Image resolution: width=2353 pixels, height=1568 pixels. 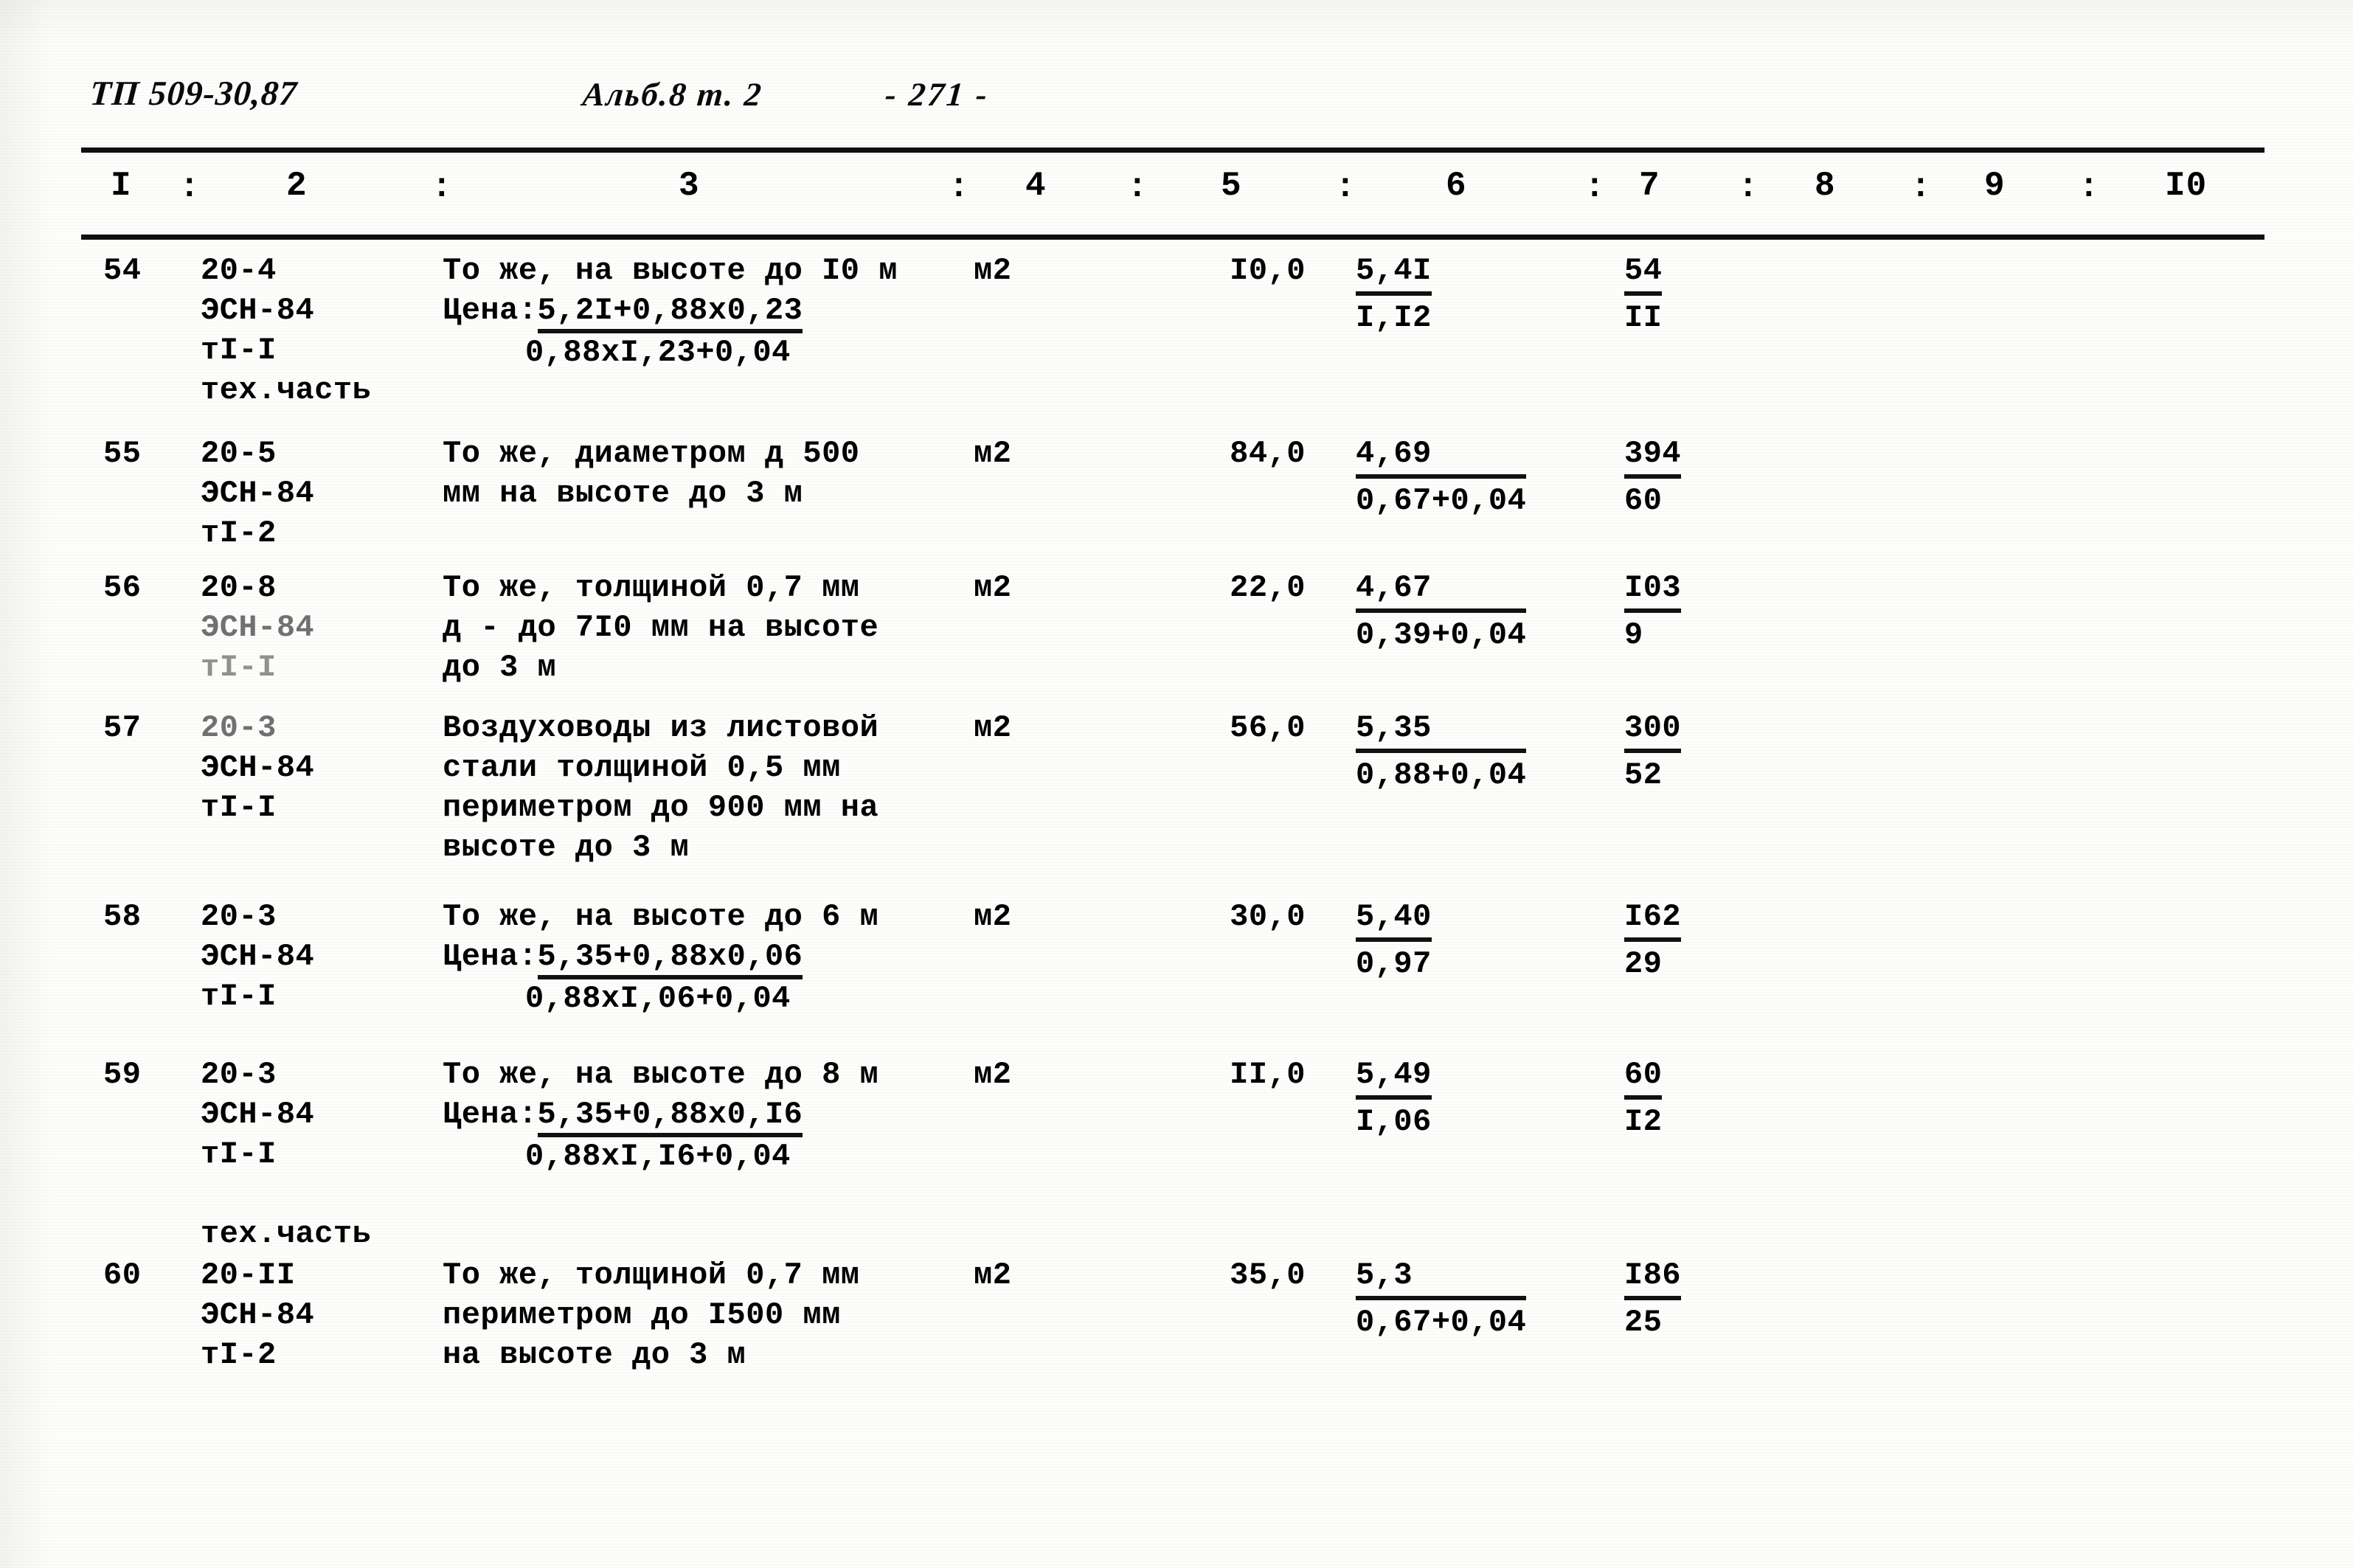 I want to click on unit-price-numerator: 5,49, so click(x=1394, y=1077).